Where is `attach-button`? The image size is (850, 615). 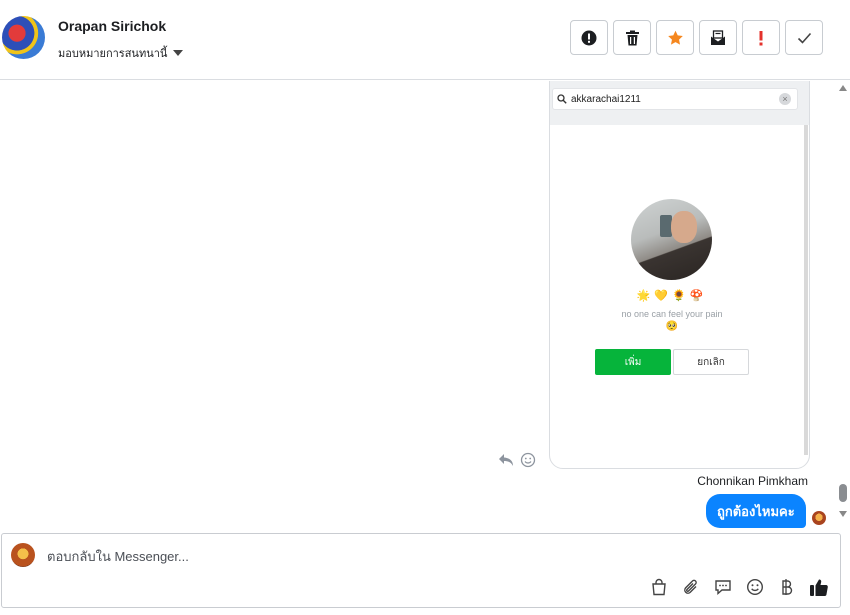 attach-button is located at coordinates (691, 587).